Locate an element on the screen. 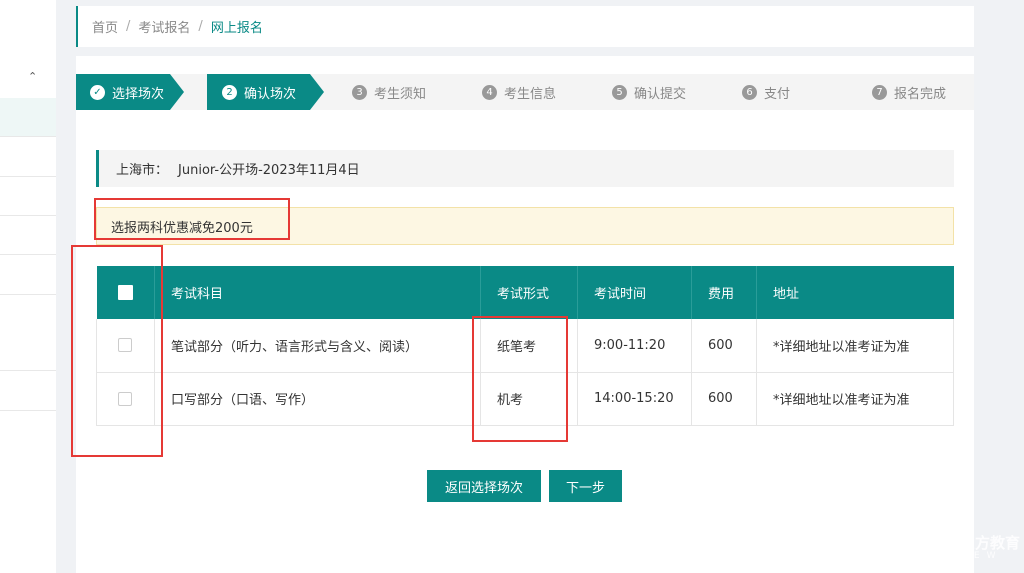 This screenshot has width=1024, height=573. breadcrumb-exam-registration: 考试报名 is located at coordinates (164, 26).